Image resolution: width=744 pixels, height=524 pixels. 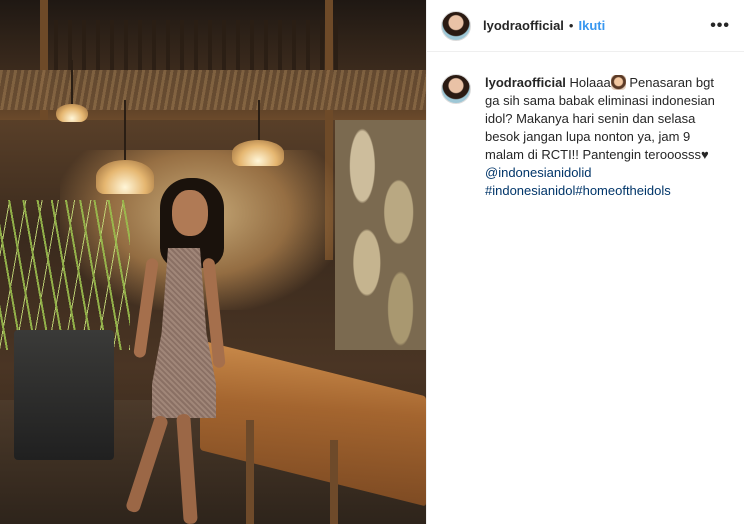 I want to click on mention-link: @indonesianidolid, so click(x=538, y=172).